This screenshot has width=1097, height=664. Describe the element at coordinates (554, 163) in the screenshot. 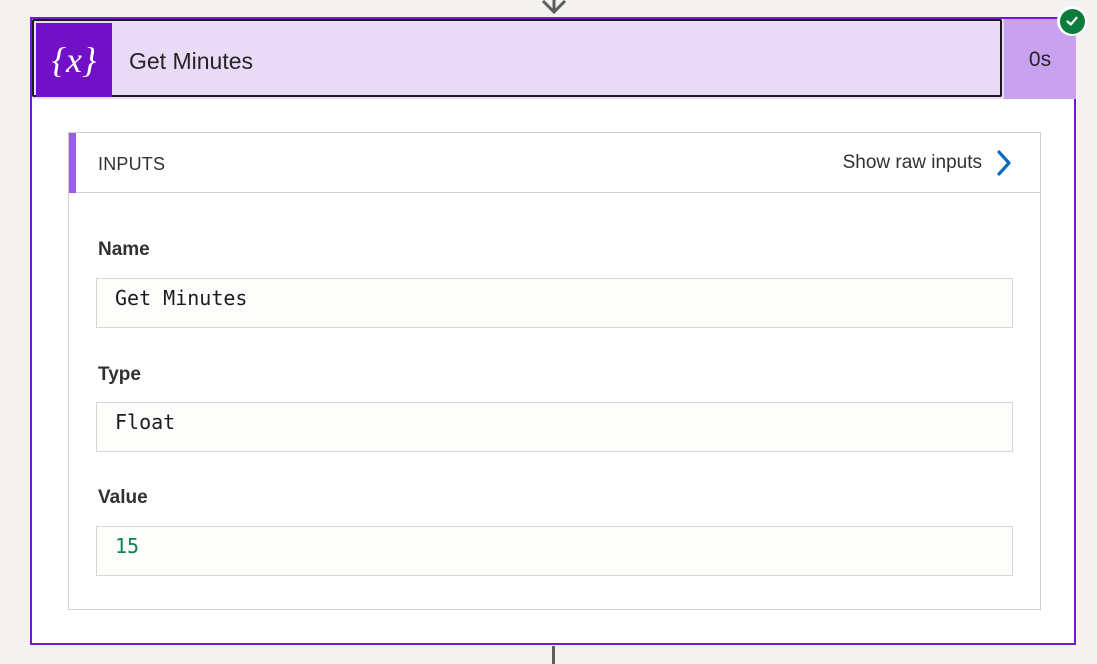

I see `inputs-header: INPUTS Show raw inputs` at that location.